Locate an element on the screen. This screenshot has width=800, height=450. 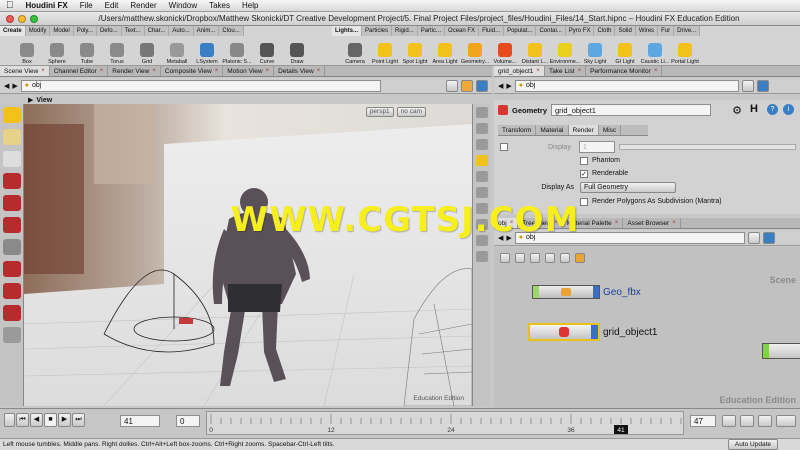
right-tool-11: Portal Light is located at coordinates (685, 51).